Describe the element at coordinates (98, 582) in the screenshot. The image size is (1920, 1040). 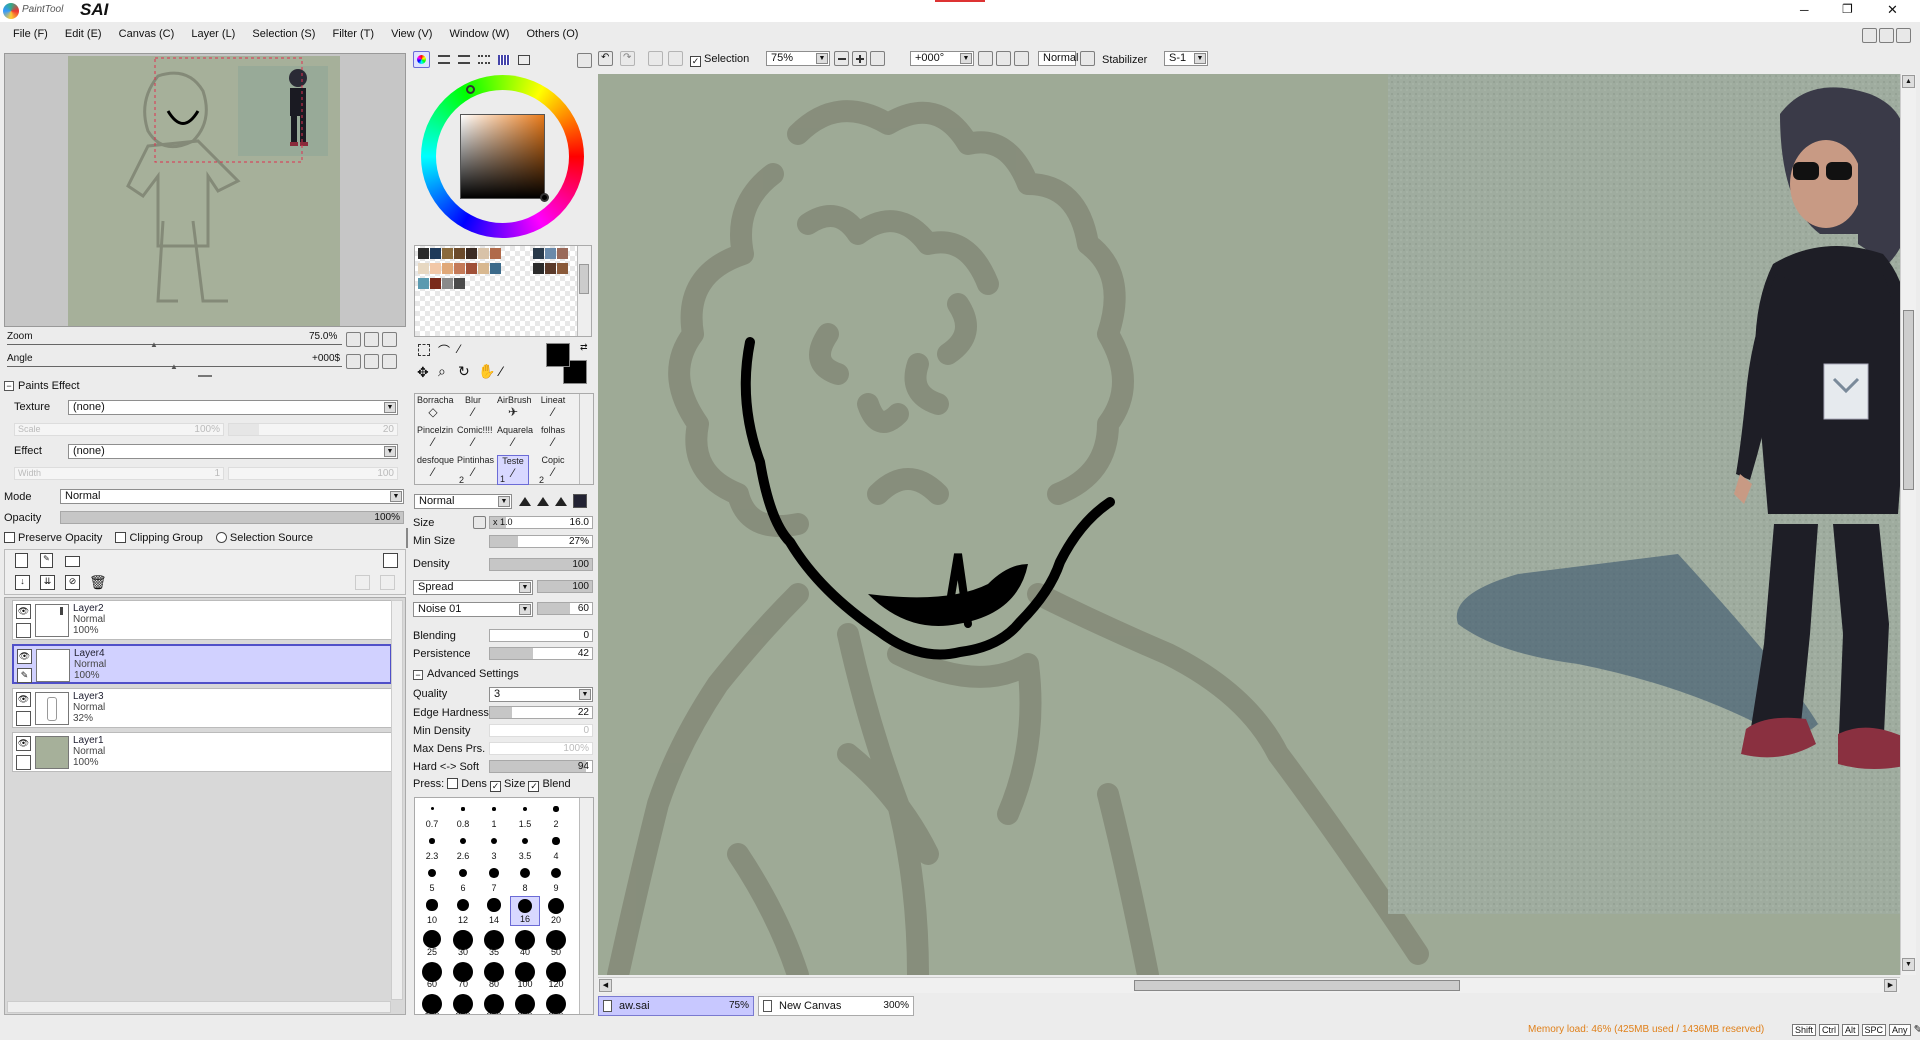
I see `delete-layer-icon: 🗑` at that location.